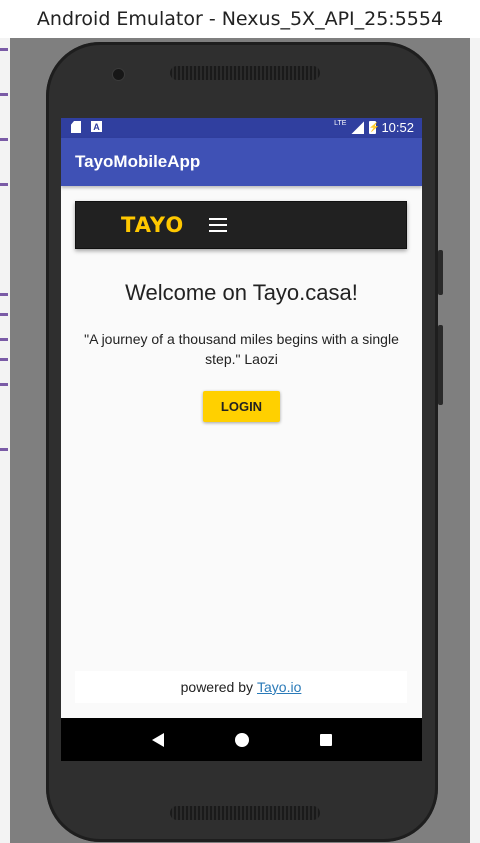  What do you see at coordinates (440, 365) in the screenshot?
I see `volume-button` at bounding box center [440, 365].